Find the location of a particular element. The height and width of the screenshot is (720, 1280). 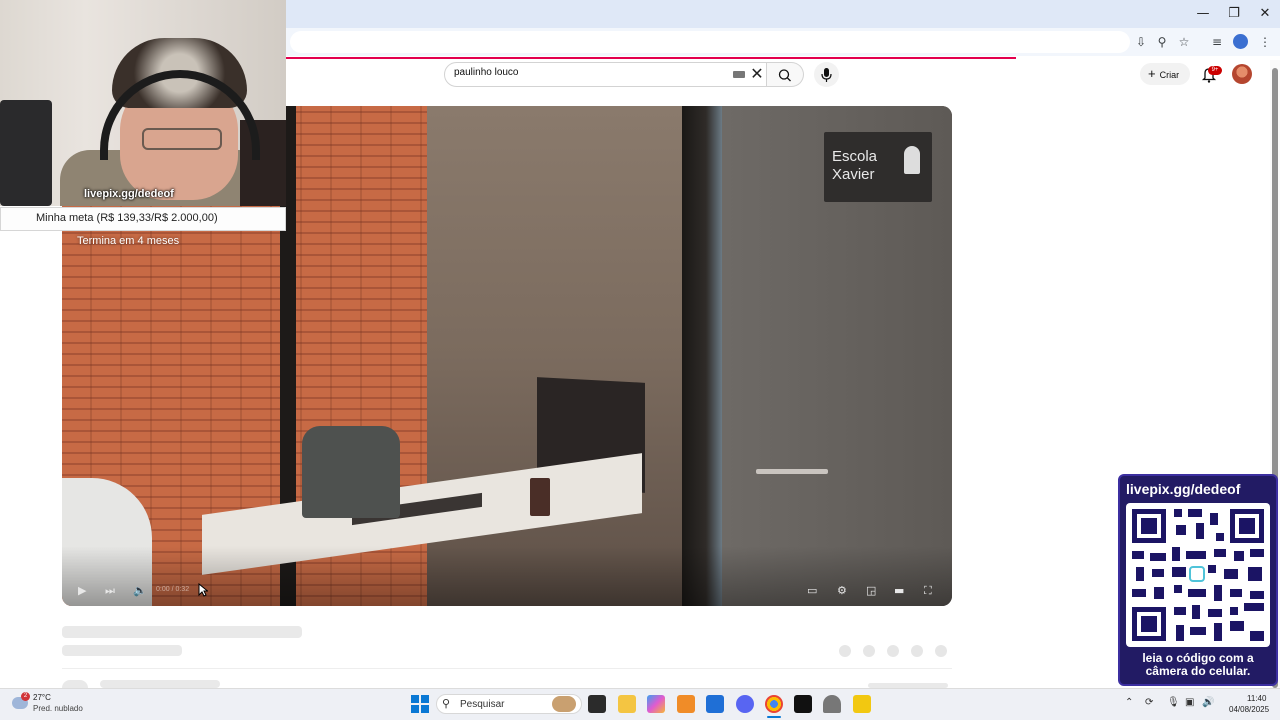

store-icon is located at coordinates (715, 704).